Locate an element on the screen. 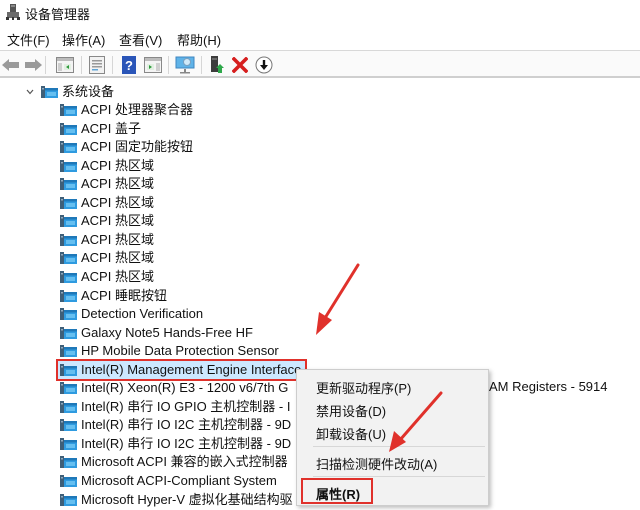 Image resolution: width=640 pixels, height=510 pixels. window-title: 设备管理器 is located at coordinates (58, 14).